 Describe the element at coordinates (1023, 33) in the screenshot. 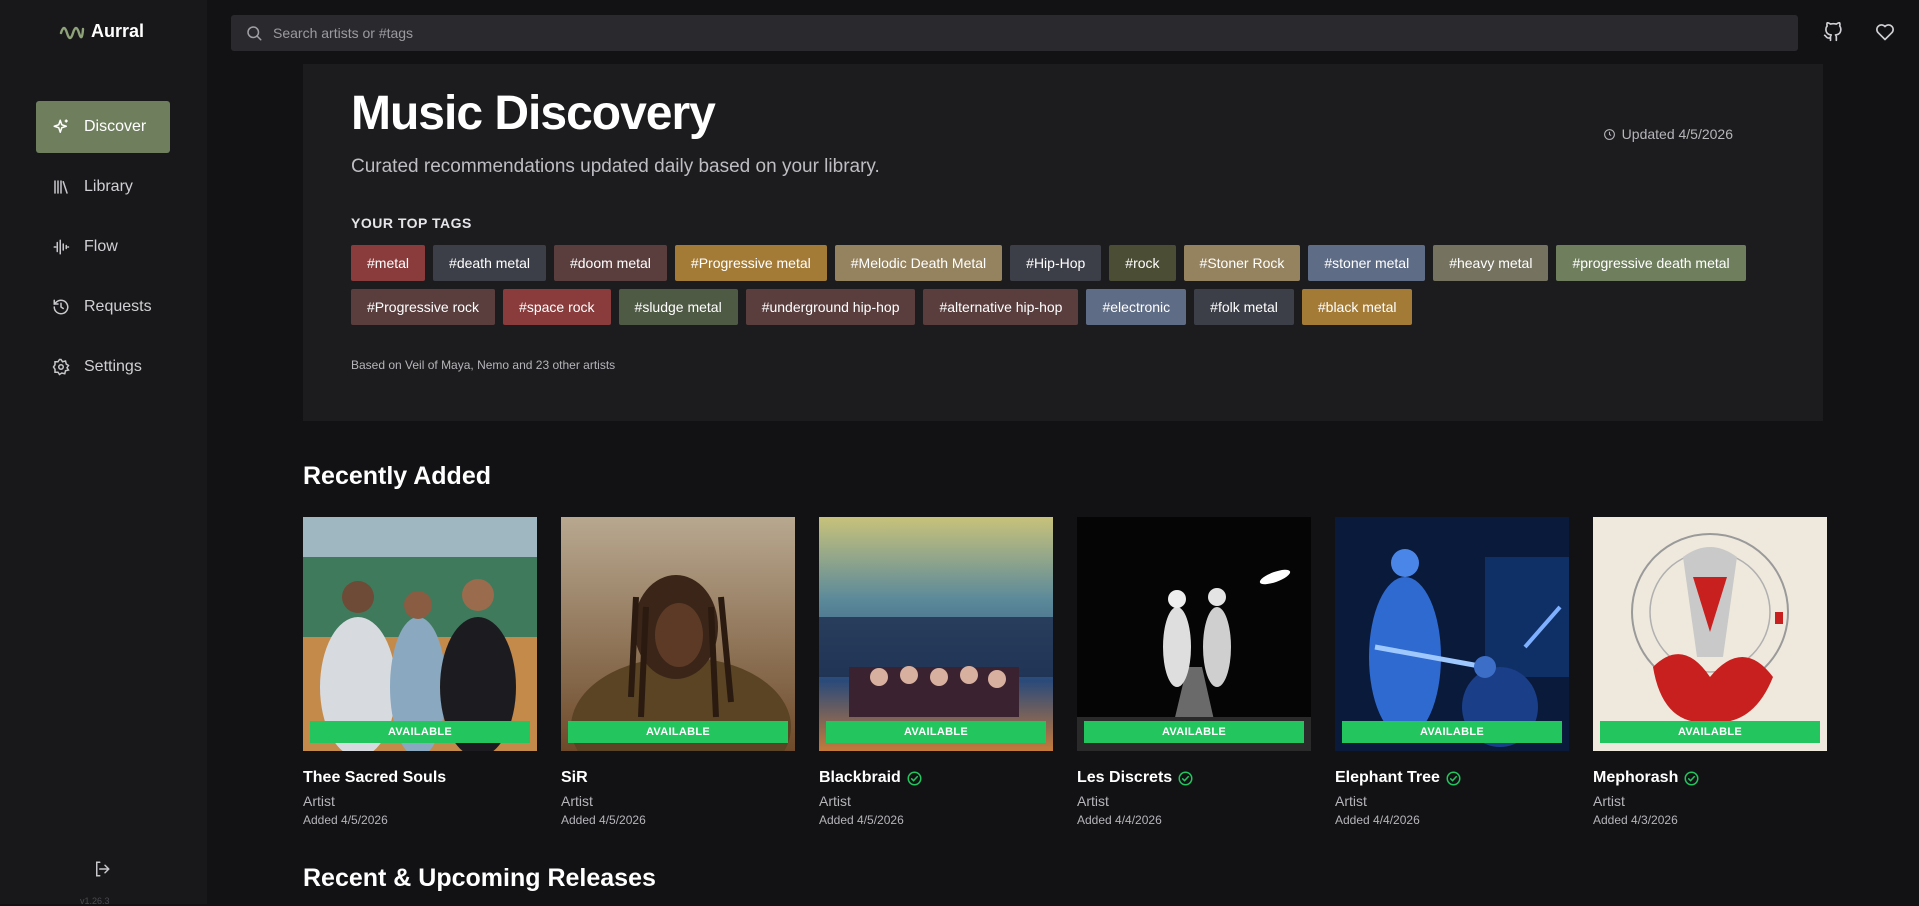

I see `search-input` at that location.